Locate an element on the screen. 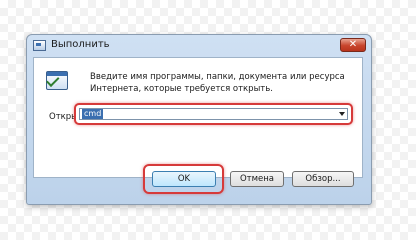 The height and width of the screenshot is (240, 416). close-icon: ✕ is located at coordinates (353, 44).